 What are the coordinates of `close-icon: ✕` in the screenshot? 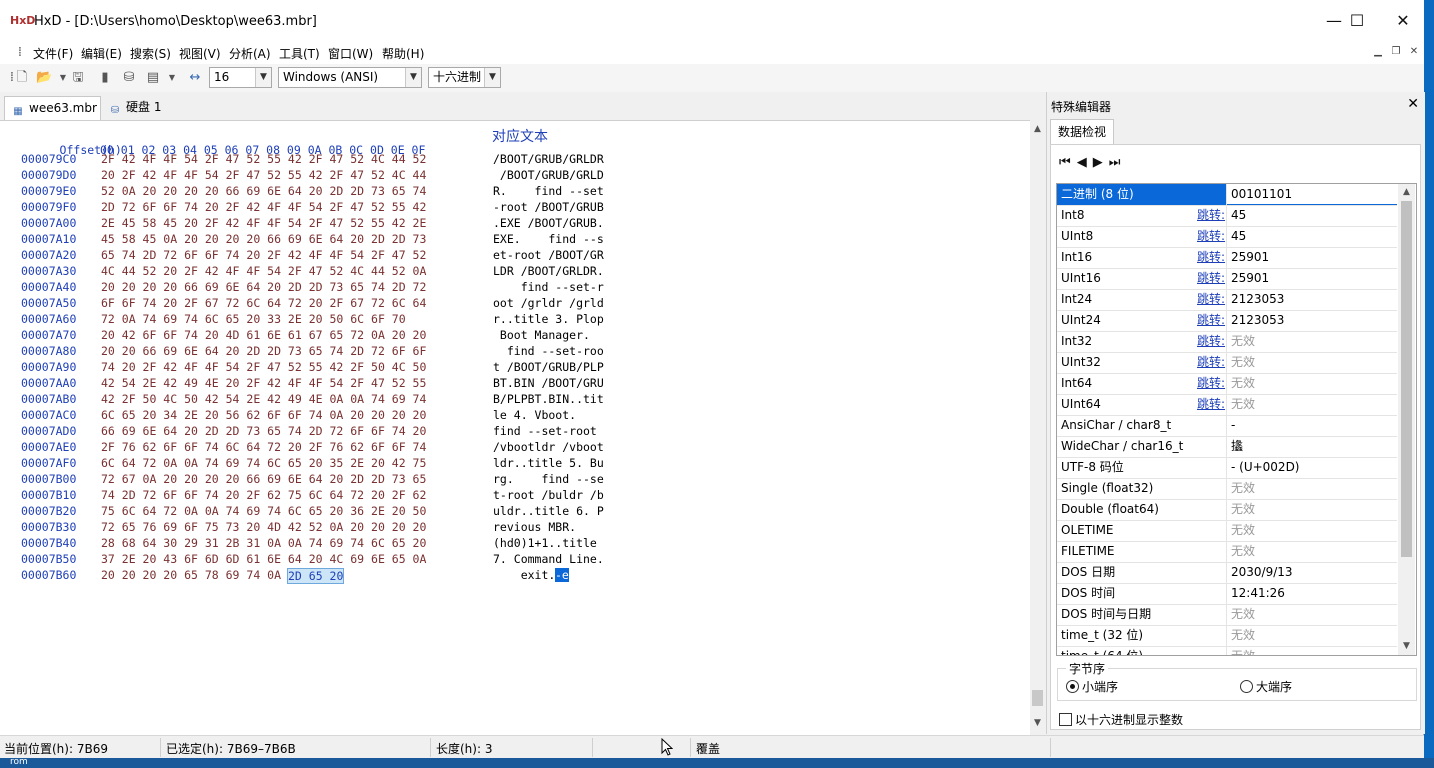 It's located at (1413, 104).